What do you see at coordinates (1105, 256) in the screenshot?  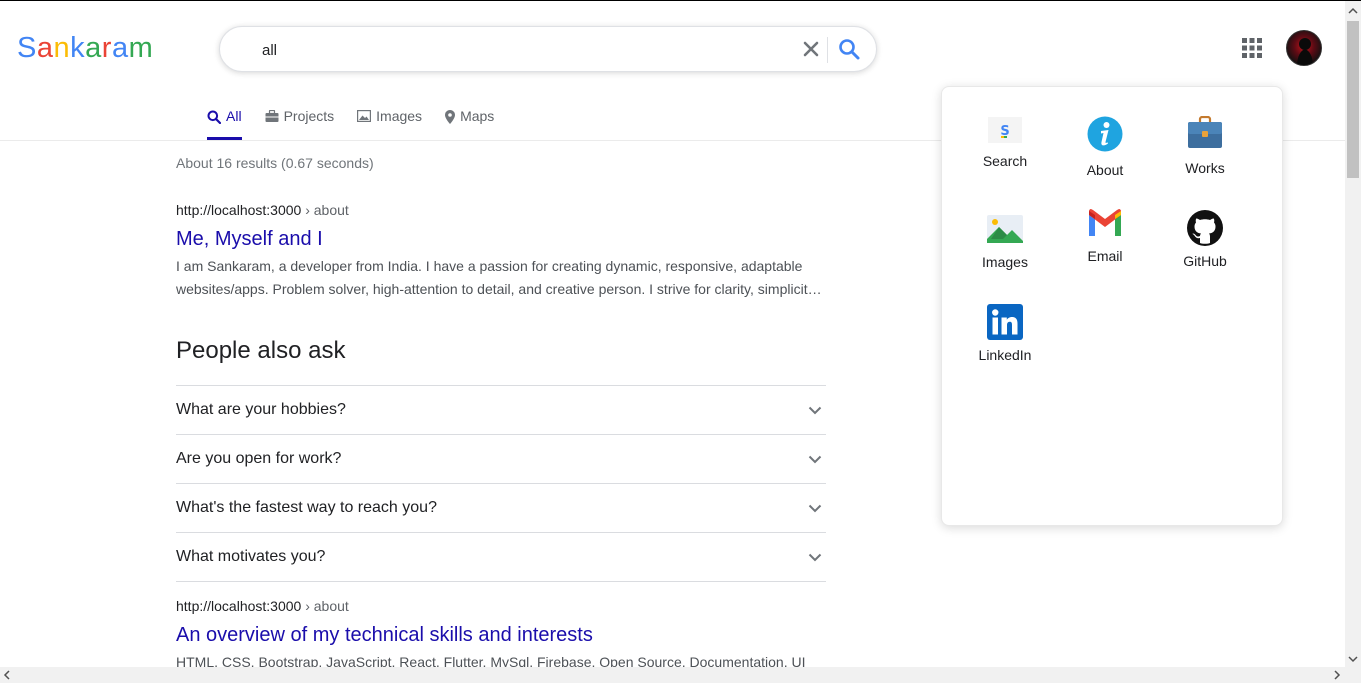 I see `app-label: Email` at bounding box center [1105, 256].